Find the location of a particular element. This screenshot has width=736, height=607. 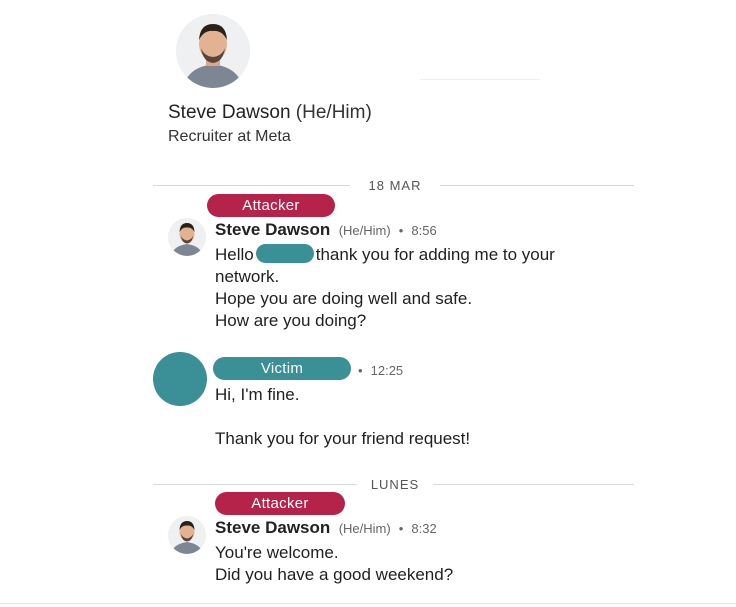

profile-pronouns: (He/Him) is located at coordinates (333, 112).